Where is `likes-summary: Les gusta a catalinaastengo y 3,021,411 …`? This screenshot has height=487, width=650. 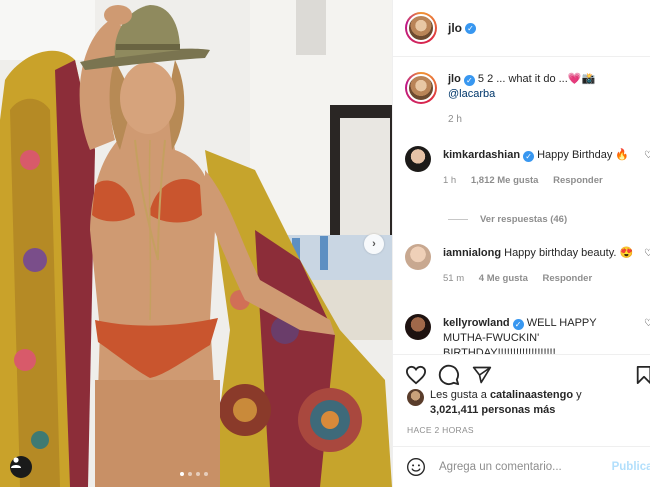
likes-summary: Les gusta a catalinaastengo y 3,021,411 … is located at coordinates (494, 403).